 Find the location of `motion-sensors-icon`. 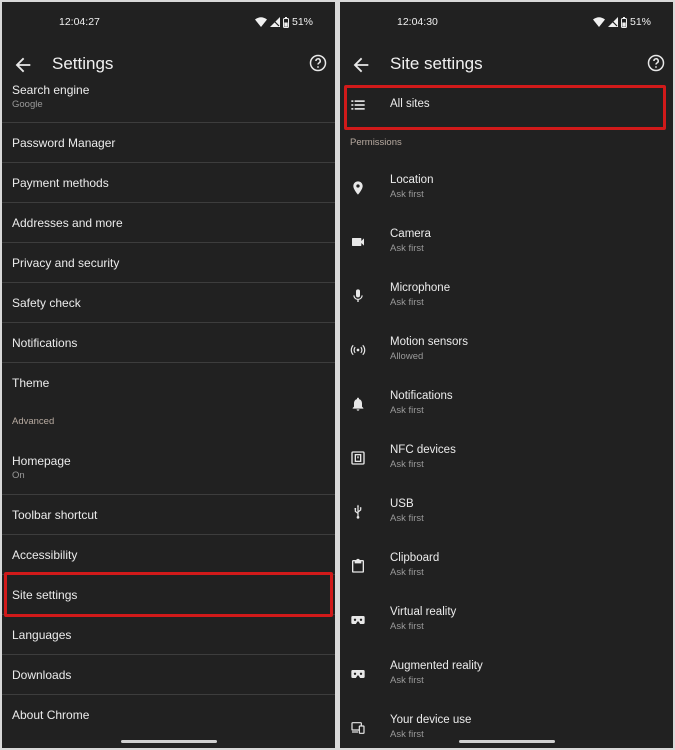

motion-sensors-icon is located at coordinates (358, 350).